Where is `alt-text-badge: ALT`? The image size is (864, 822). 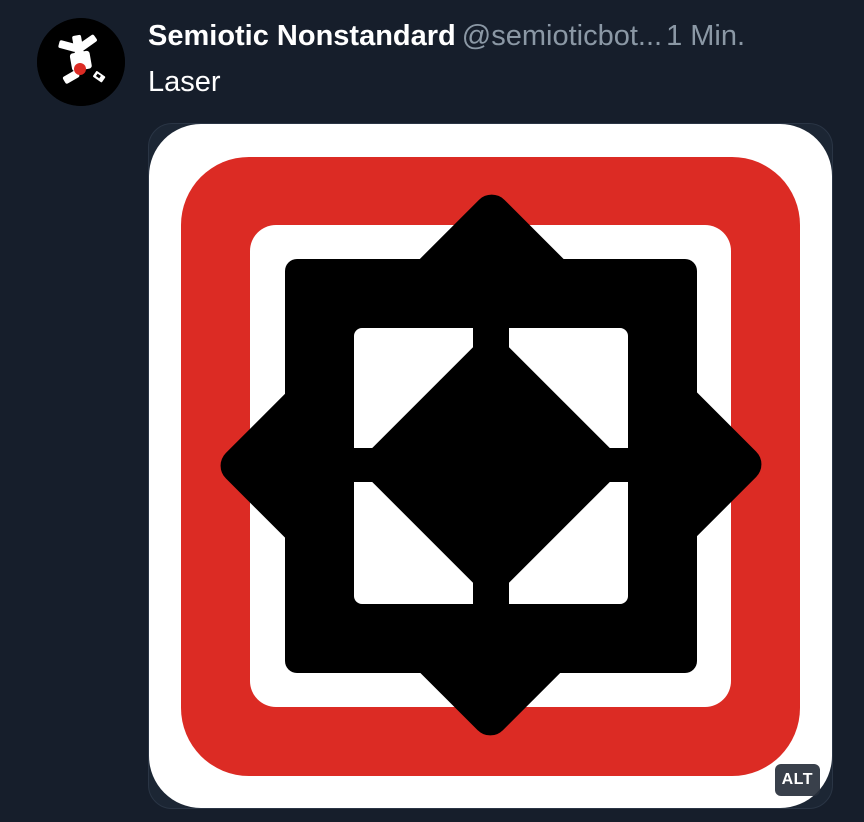 alt-text-badge: ALT is located at coordinates (797, 780).